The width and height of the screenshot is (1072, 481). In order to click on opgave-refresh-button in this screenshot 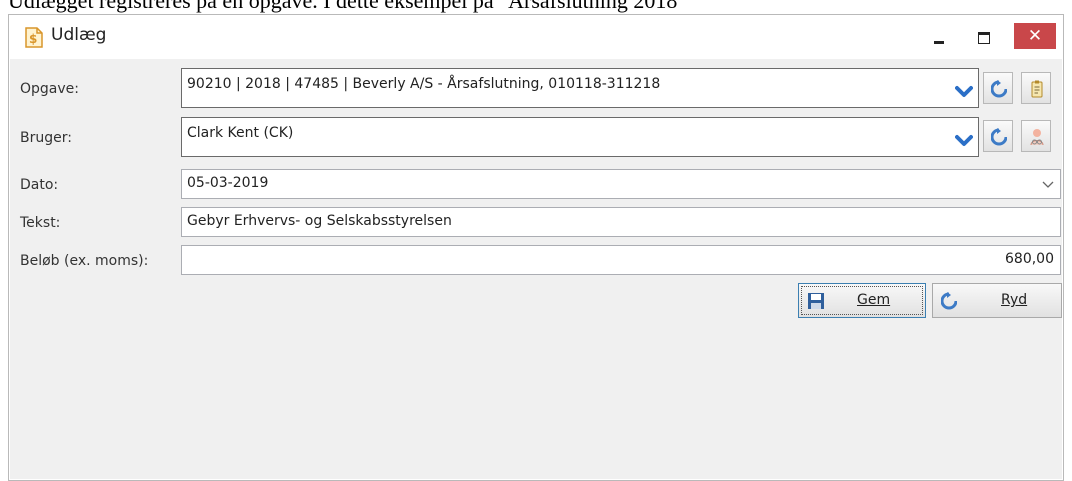, I will do `click(998, 88)`.